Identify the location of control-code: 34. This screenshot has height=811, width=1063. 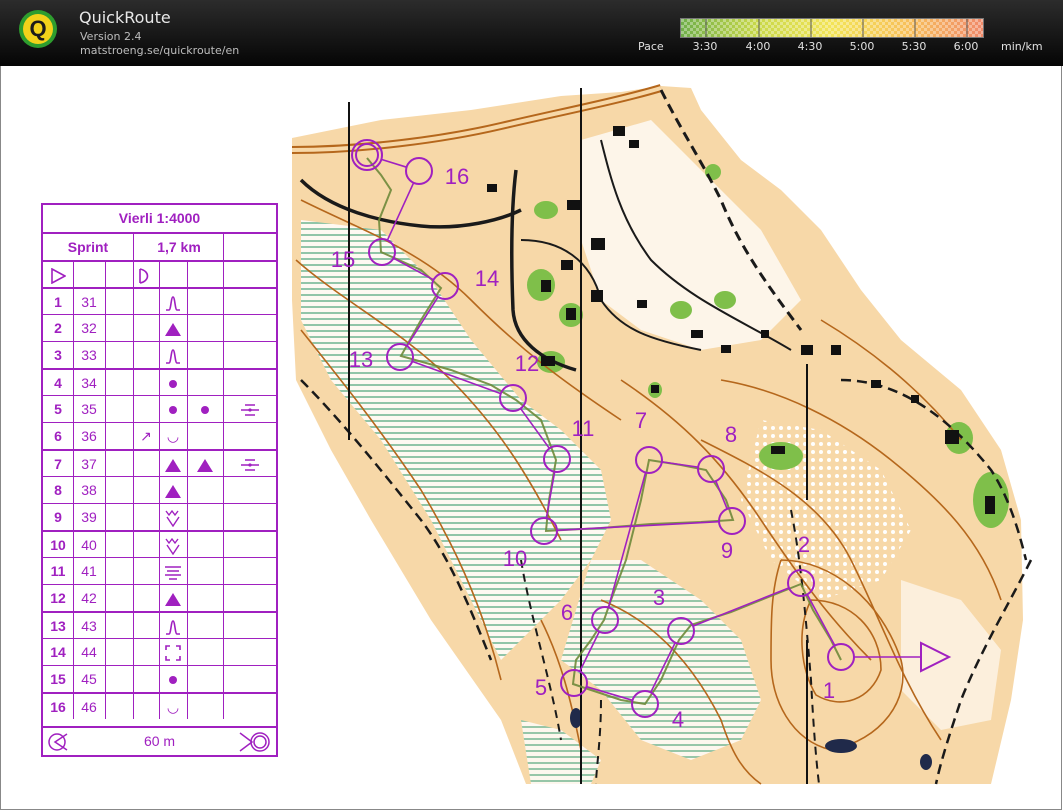
(89, 383).